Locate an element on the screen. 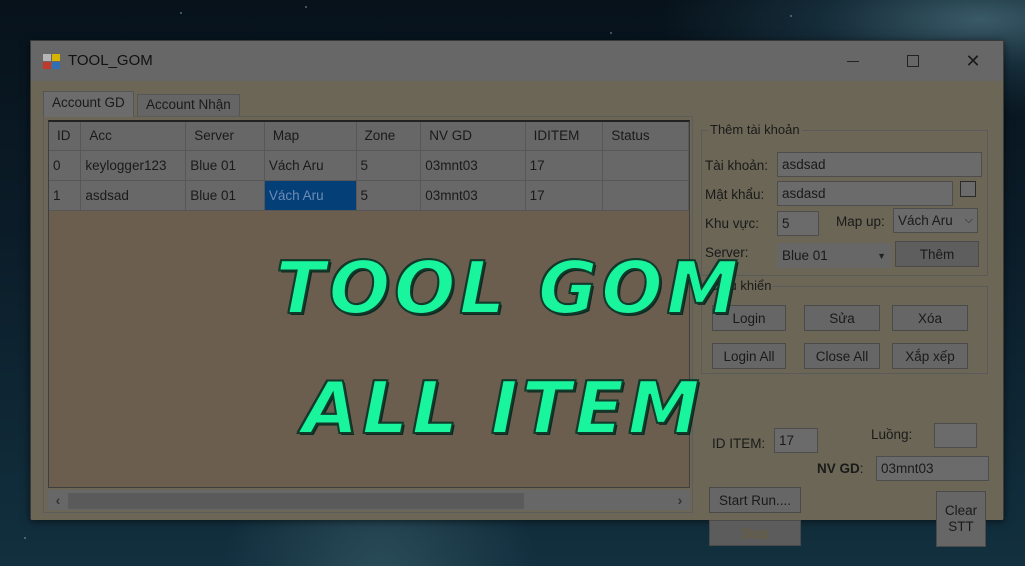 The width and height of the screenshot is (1025, 566). arrange-button: Xắp xếp is located at coordinates (930, 356).